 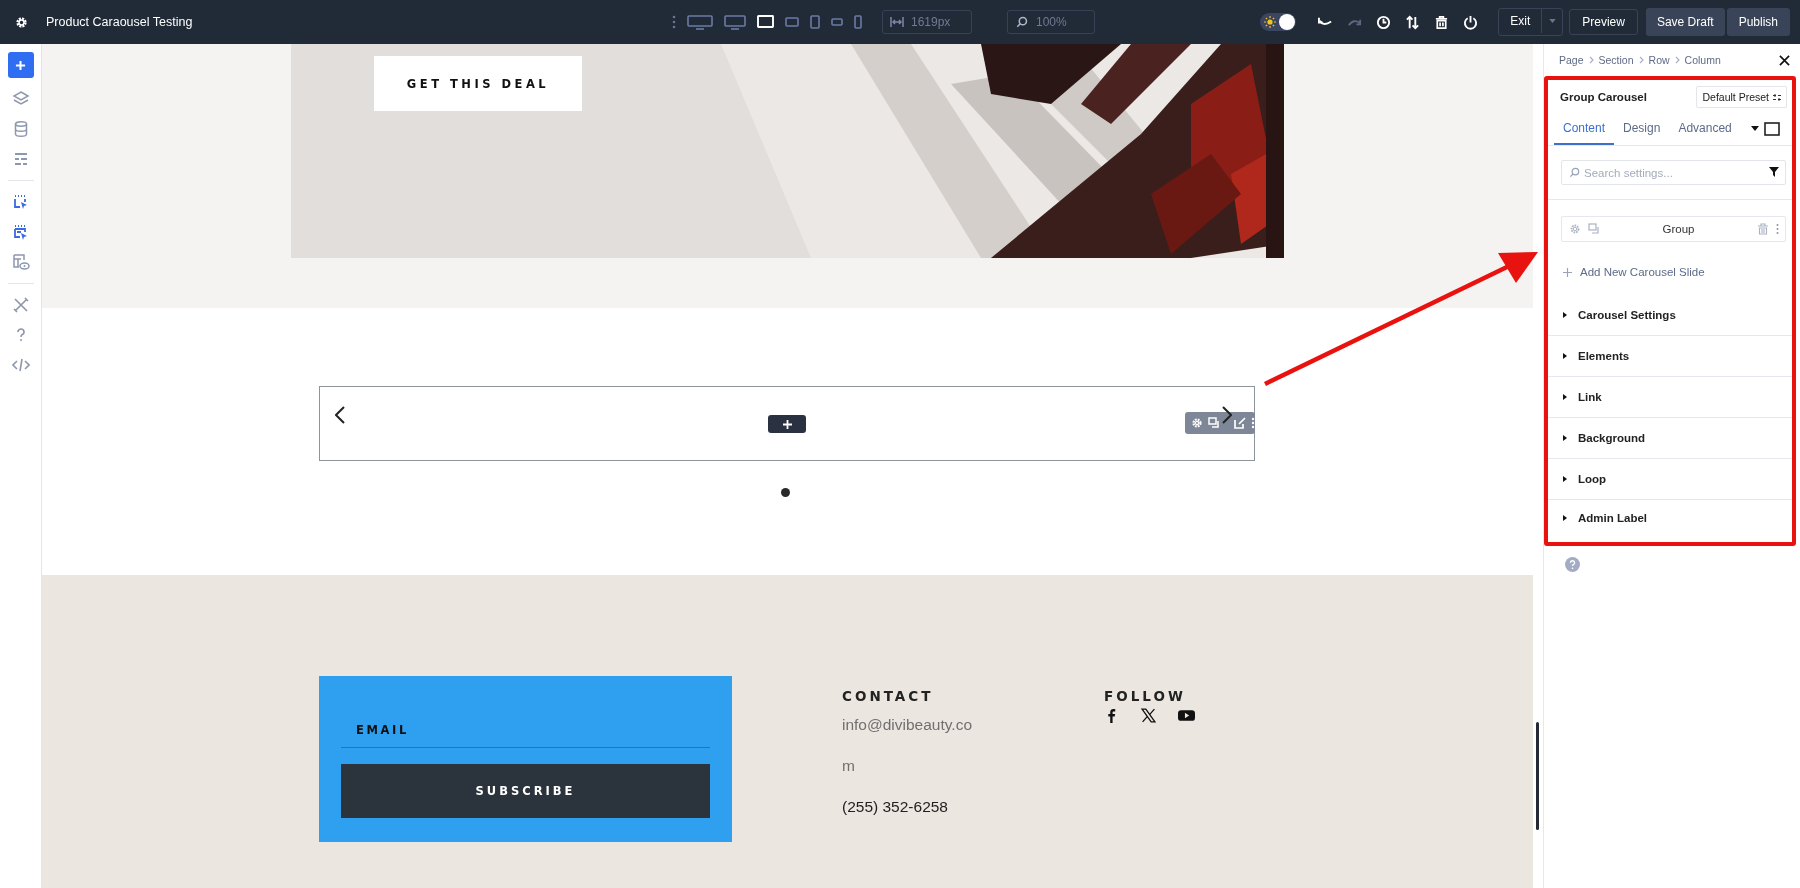 I want to click on page-title: Product Caraousel Testing, so click(x=119, y=22).